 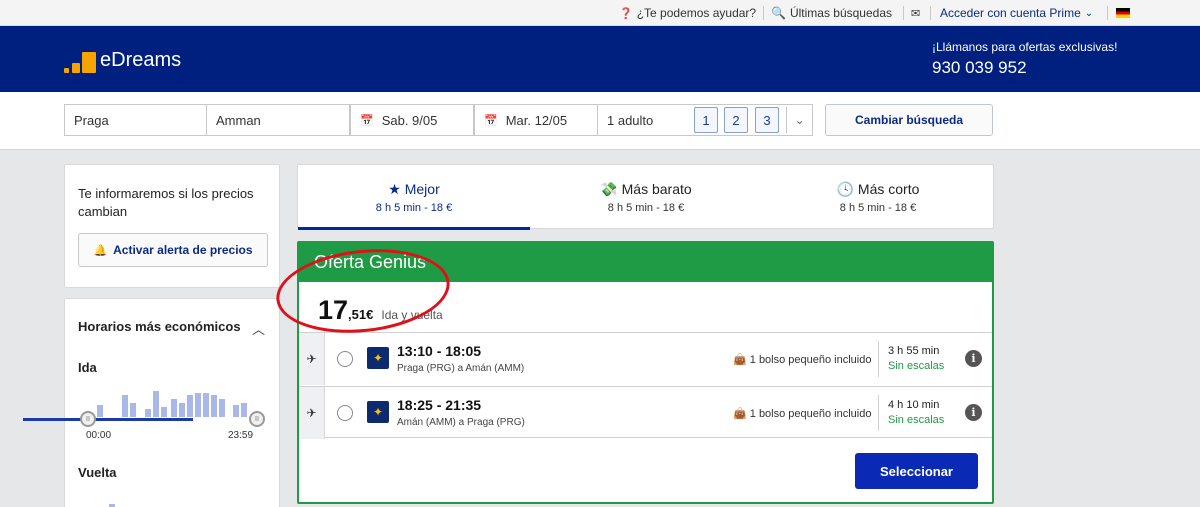 What do you see at coordinates (767, 120) in the screenshot?
I see `pax-option-3: 3` at bounding box center [767, 120].